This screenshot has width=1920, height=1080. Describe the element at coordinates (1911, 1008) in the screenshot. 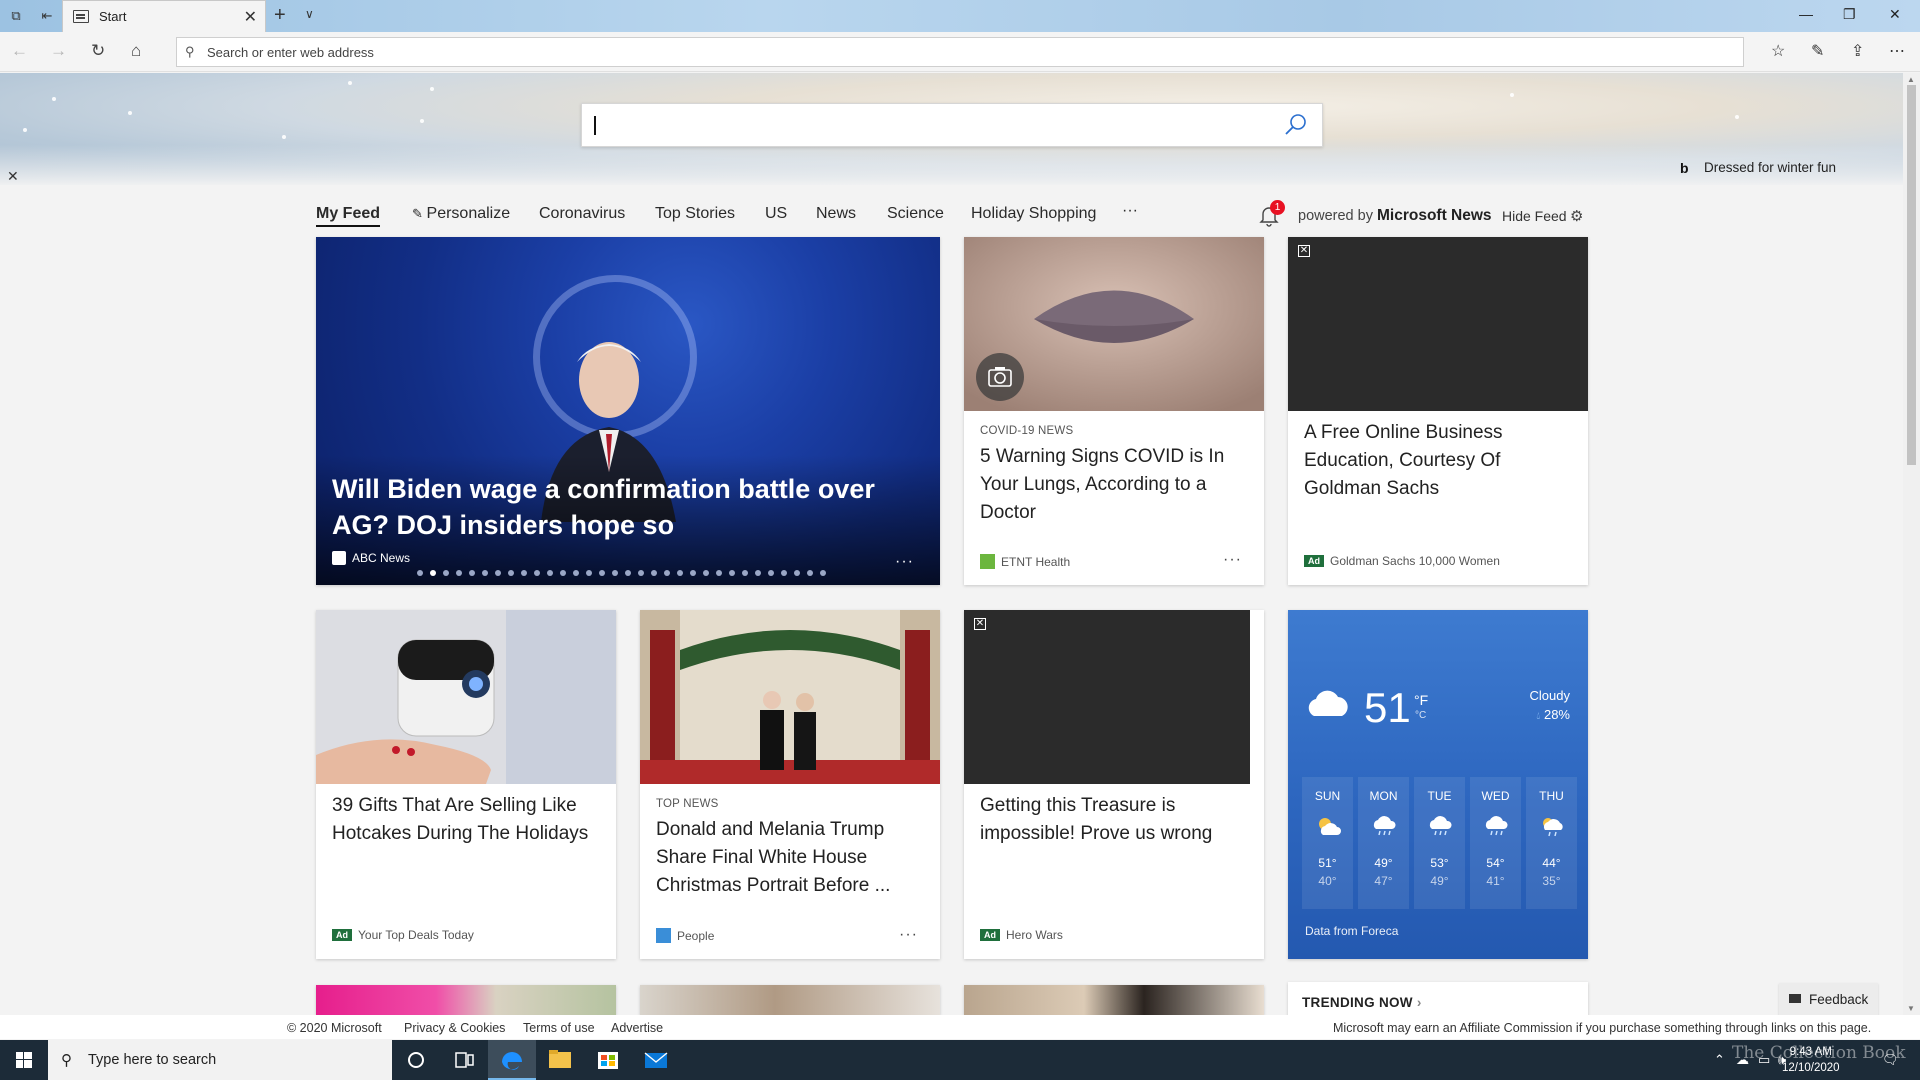

I see `scroll-down-icon: ▼` at that location.